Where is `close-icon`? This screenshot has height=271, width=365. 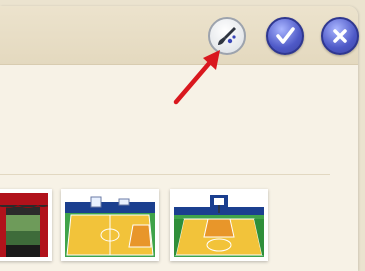 close-icon is located at coordinates (340, 36).